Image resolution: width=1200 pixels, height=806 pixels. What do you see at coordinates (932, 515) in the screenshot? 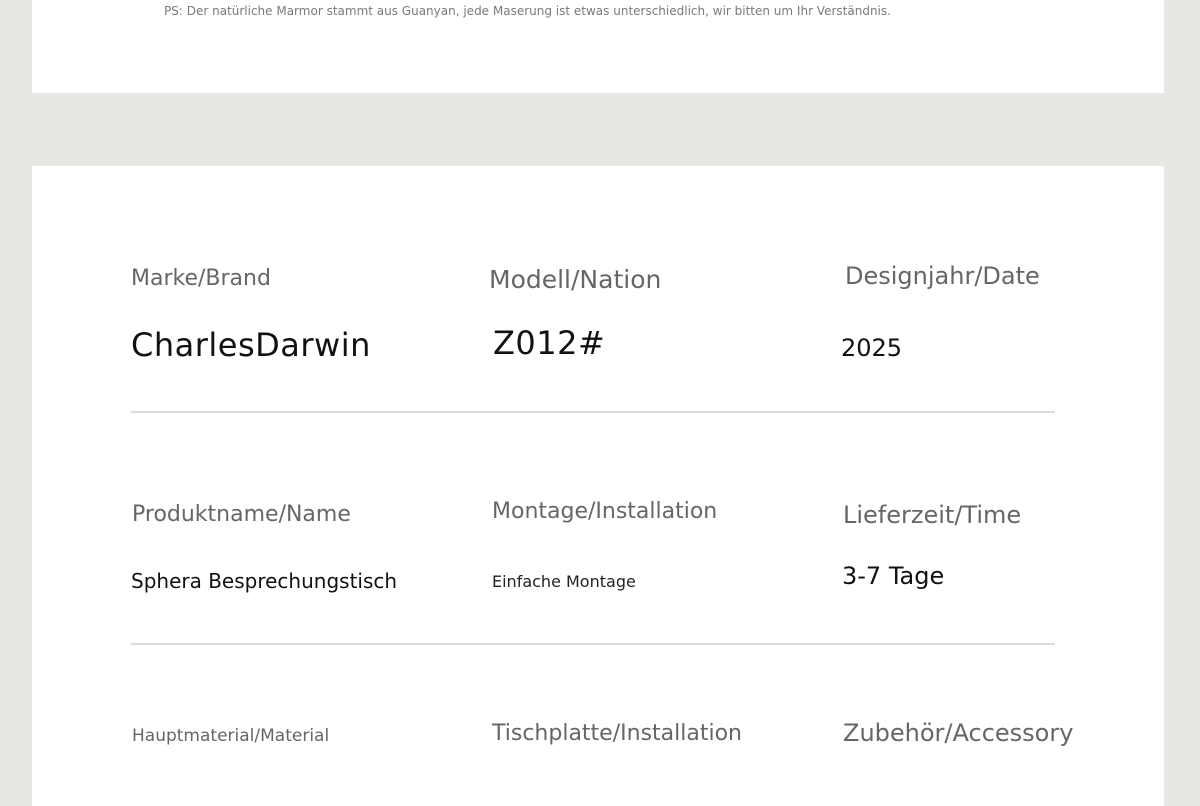
I see `delivery-label: Lieferzeit/Time` at bounding box center [932, 515].